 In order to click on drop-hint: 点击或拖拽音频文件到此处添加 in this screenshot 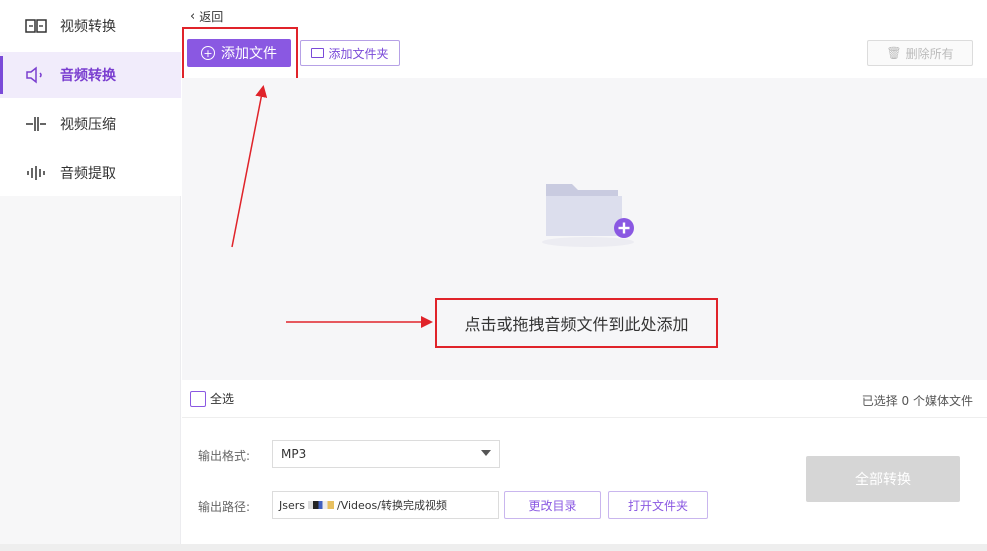, I will do `click(576, 323)`.